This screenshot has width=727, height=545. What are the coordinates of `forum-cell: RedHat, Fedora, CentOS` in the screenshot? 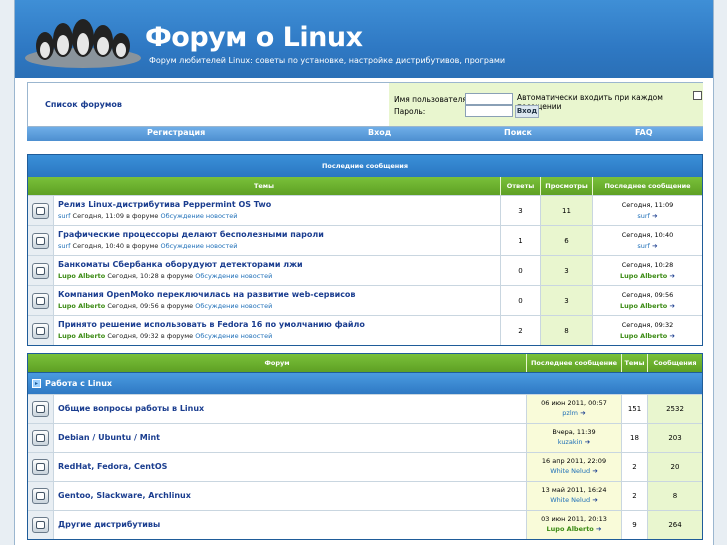 It's located at (290, 467).